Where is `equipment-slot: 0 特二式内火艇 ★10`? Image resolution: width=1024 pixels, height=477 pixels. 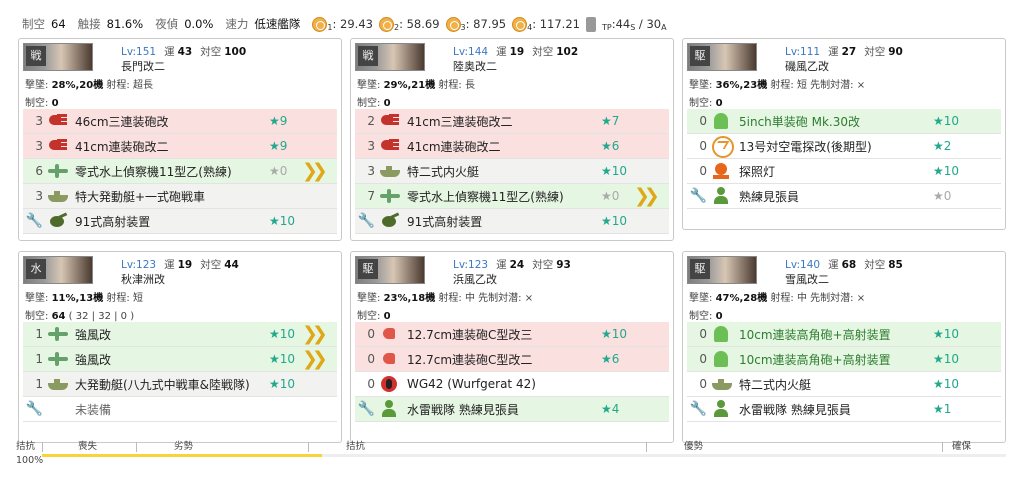 equipment-slot: 0 特二式内火艇 ★10 is located at coordinates (844, 384).